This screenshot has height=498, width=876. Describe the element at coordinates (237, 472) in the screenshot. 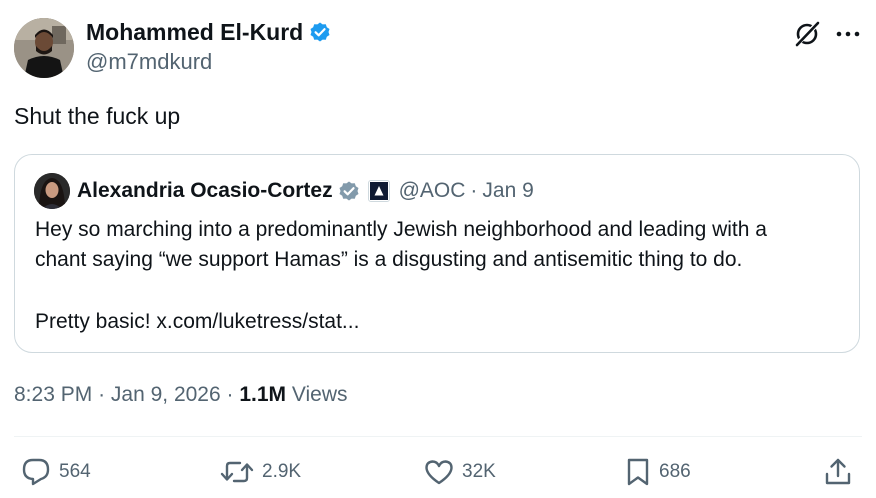

I see `repost-icon` at that location.